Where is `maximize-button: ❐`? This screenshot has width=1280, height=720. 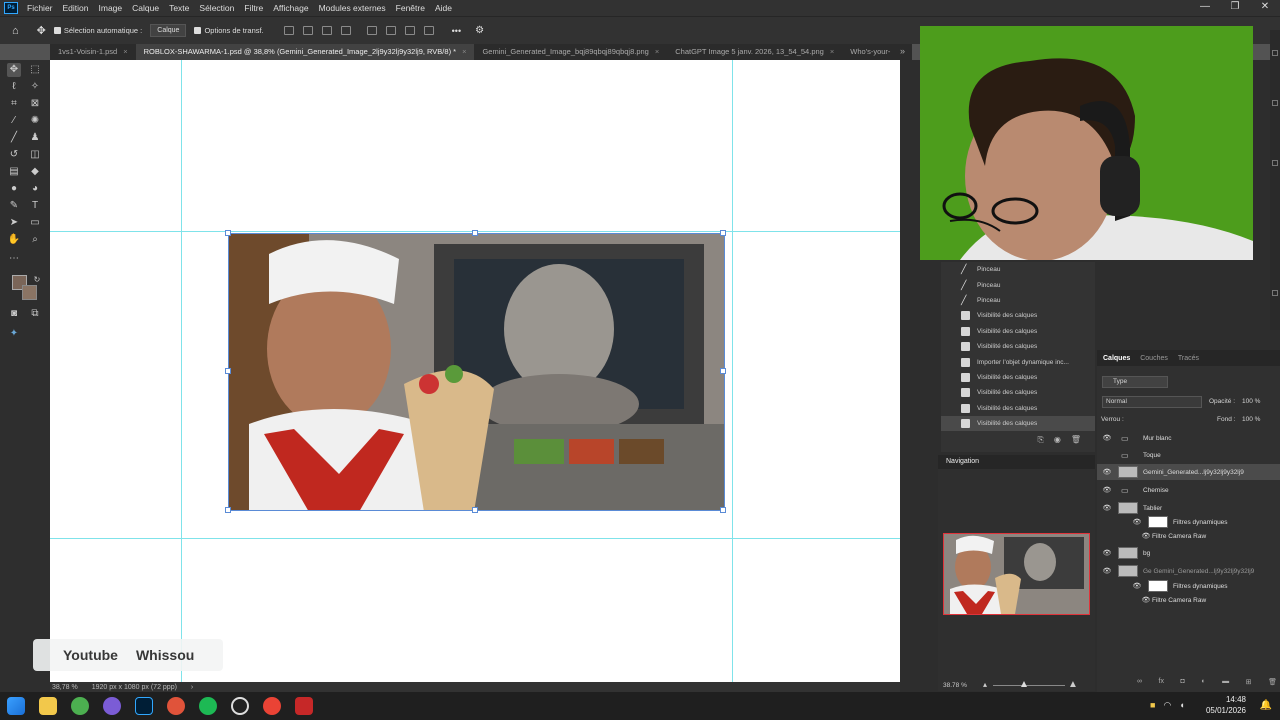
maximize-button: ❐ is located at coordinates (1235, 8).